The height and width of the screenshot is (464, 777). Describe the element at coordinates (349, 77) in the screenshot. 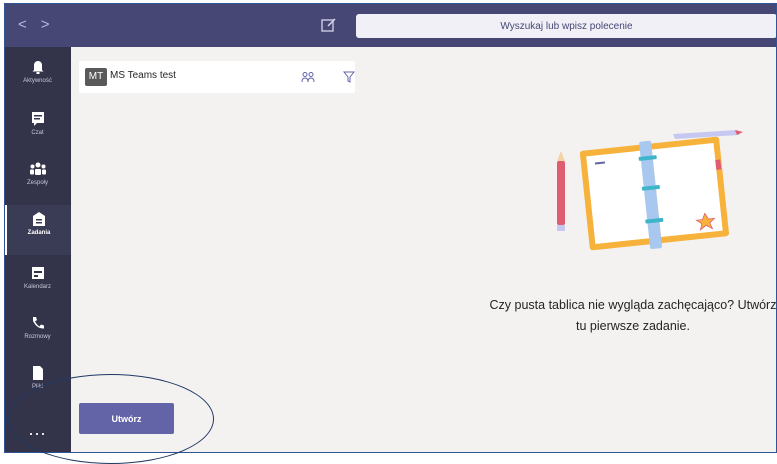

I see `filter-icon` at that location.